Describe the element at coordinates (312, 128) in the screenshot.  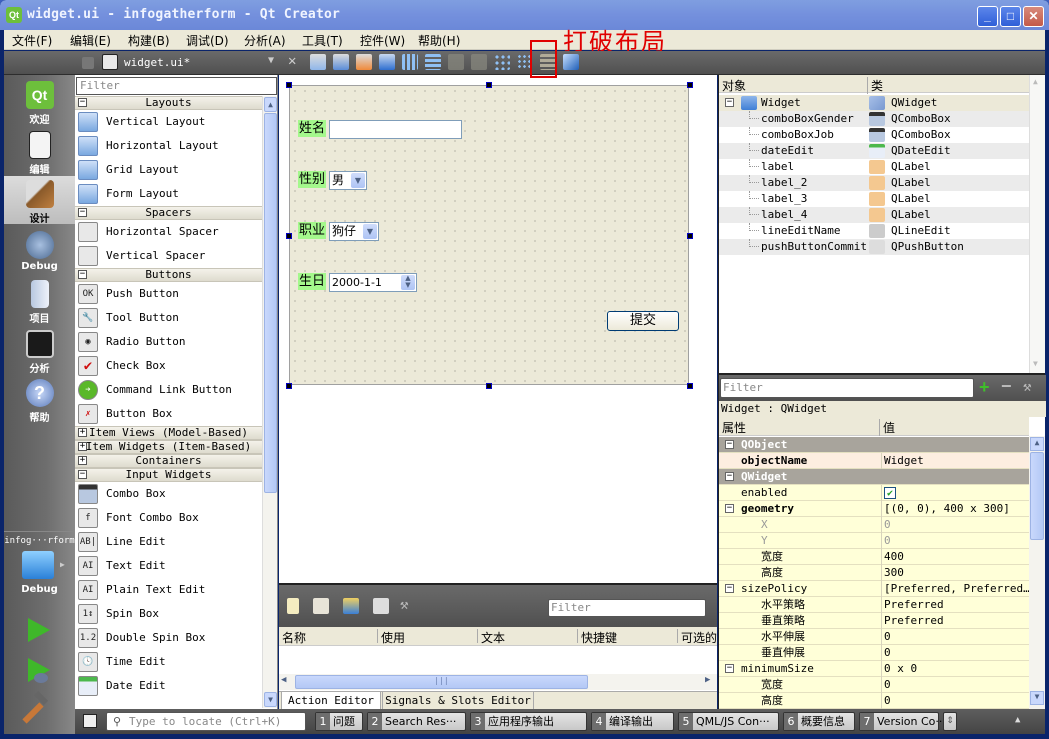
I see `label-name: 姓名` at that location.